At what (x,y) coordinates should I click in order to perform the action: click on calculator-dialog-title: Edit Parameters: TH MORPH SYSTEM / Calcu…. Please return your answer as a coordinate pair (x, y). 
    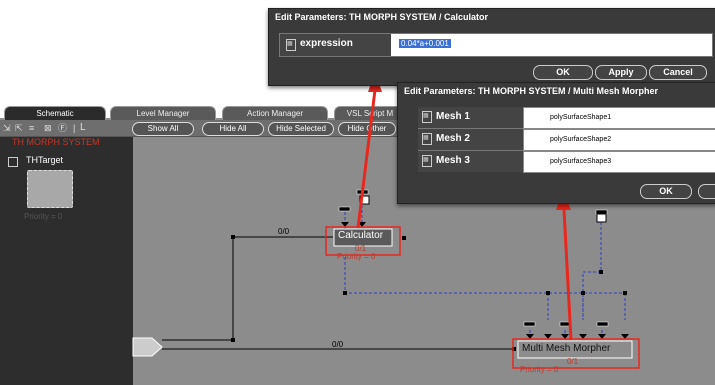
    Looking at the image, I should click on (382, 17).